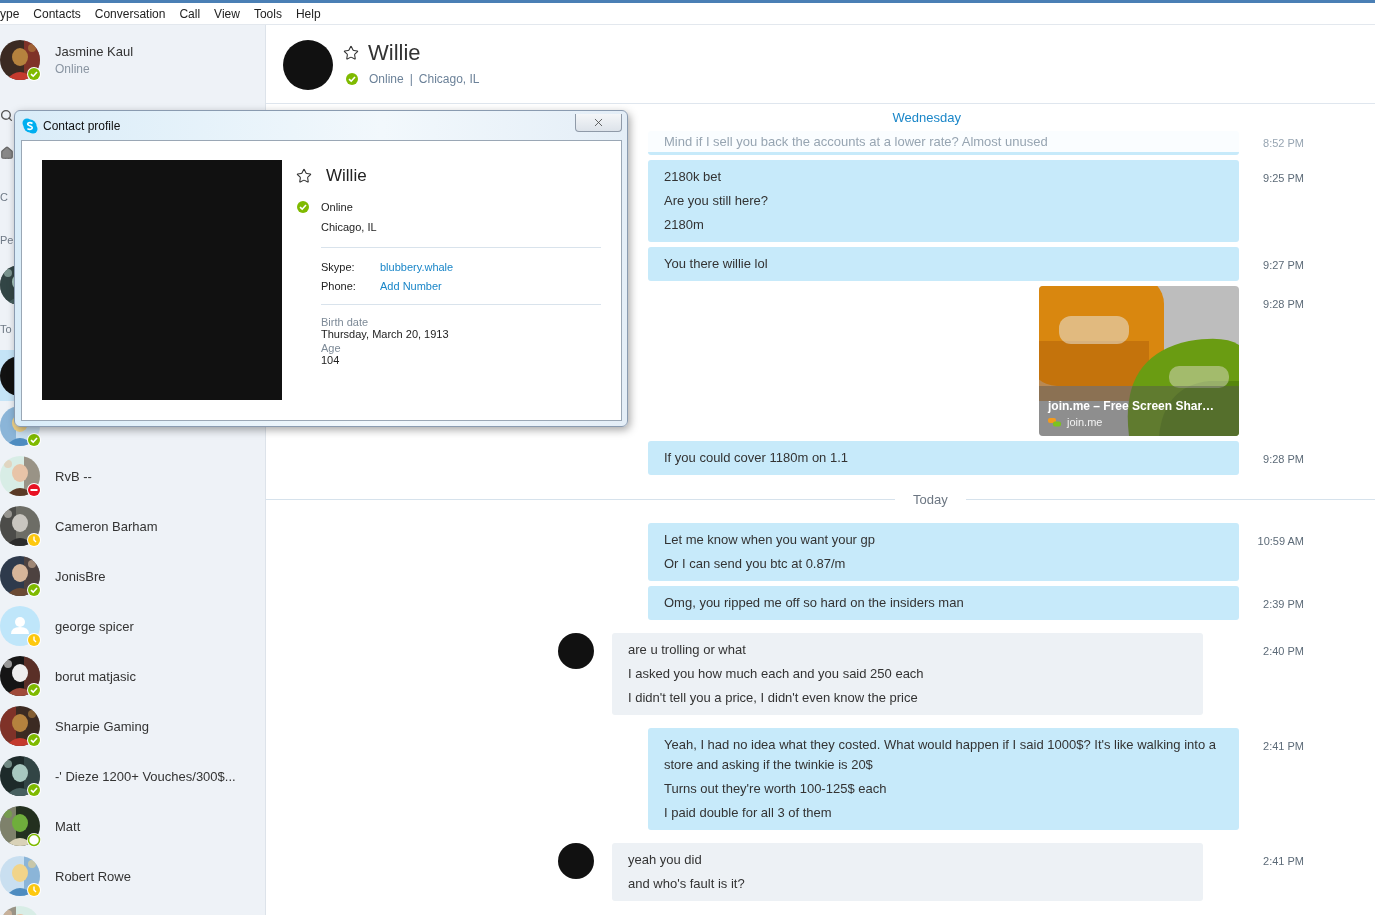  What do you see at coordinates (80, 576) in the screenshot?
I see `contact-name: JonisBre` at bounding box center [80, 576].